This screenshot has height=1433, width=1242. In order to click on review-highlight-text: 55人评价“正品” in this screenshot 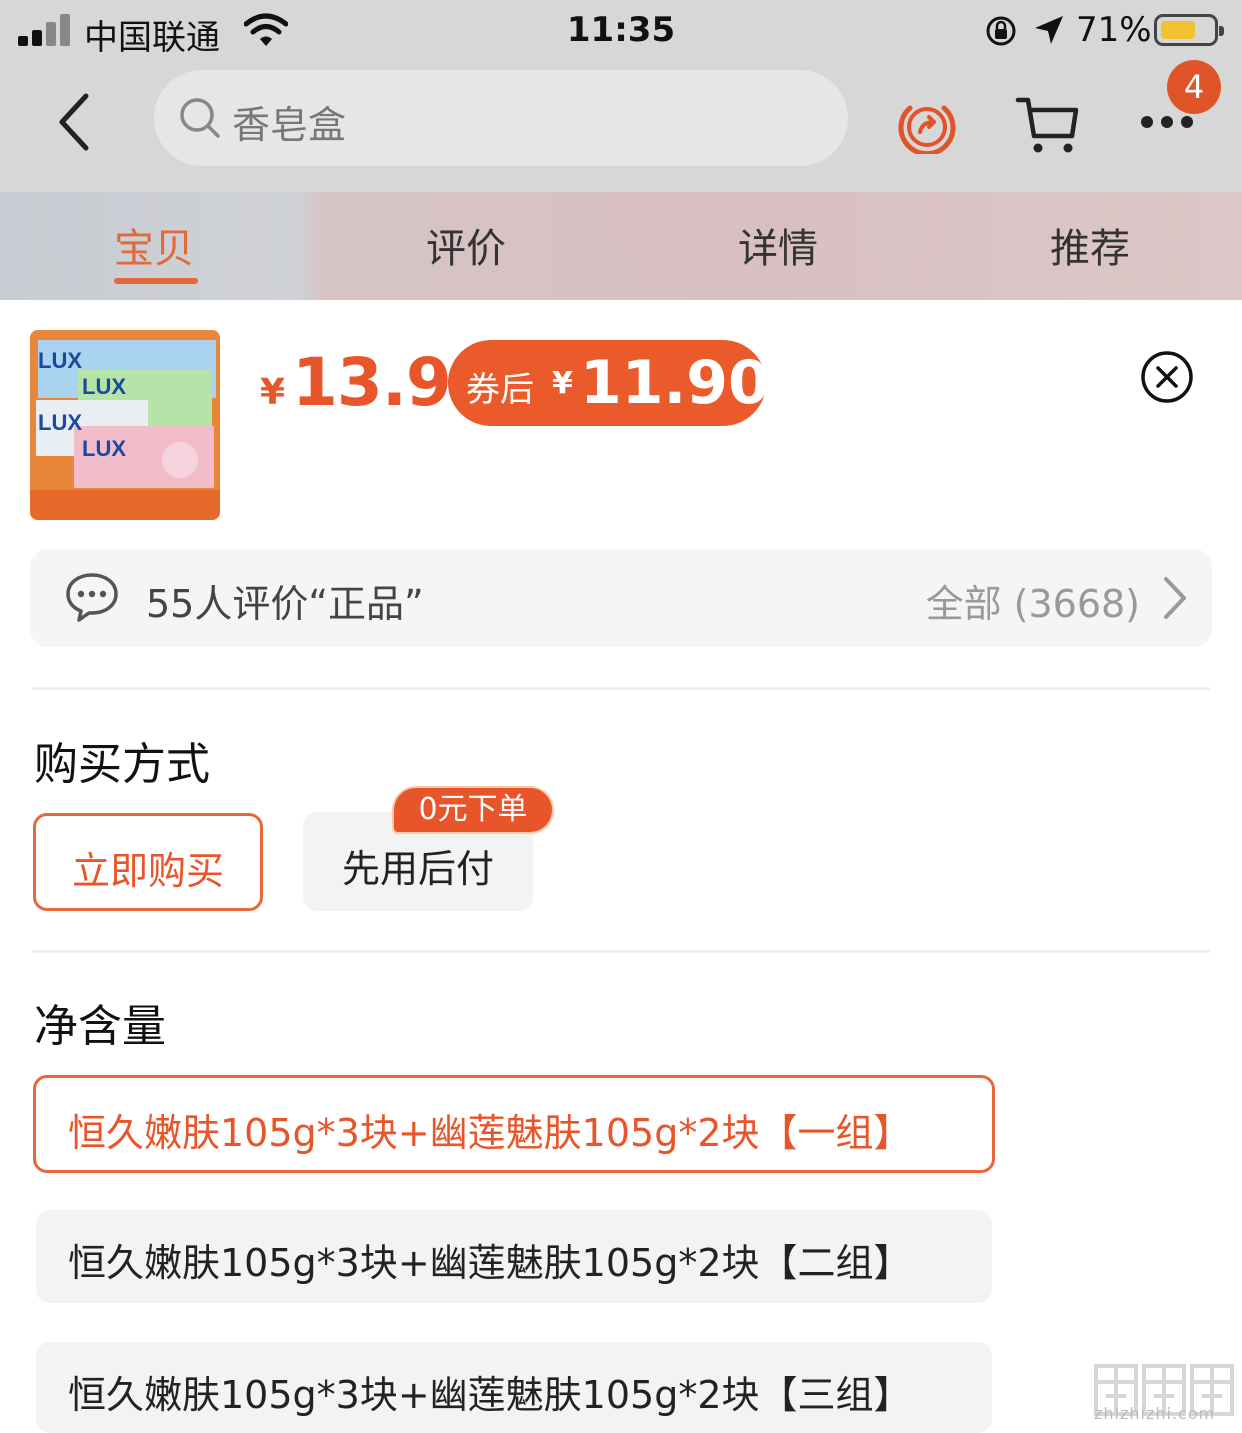, I will do `click(285, 604)`.